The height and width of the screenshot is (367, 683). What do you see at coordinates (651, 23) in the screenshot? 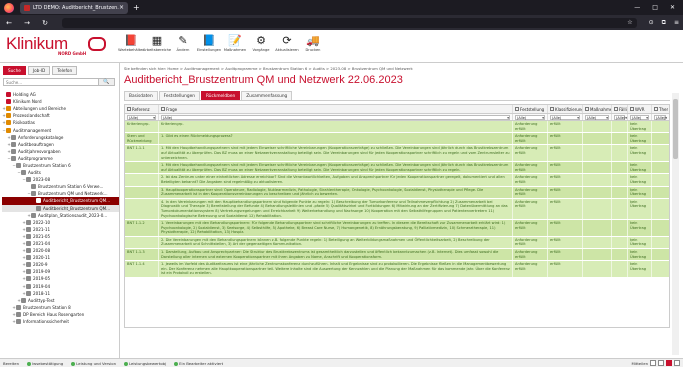
I see `pocket-icon: ⊙` at bounding box center [651, 23].